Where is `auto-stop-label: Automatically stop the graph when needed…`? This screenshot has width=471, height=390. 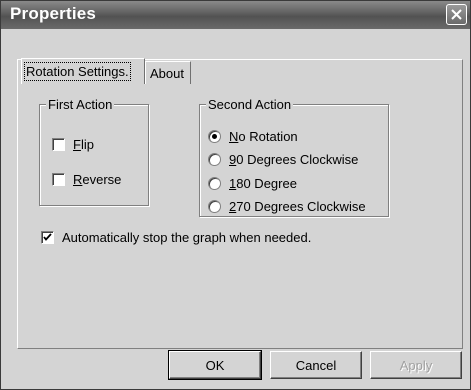 auto-stop-label: Automatically stop the graph when needed… is located at coordinates (187, 237).